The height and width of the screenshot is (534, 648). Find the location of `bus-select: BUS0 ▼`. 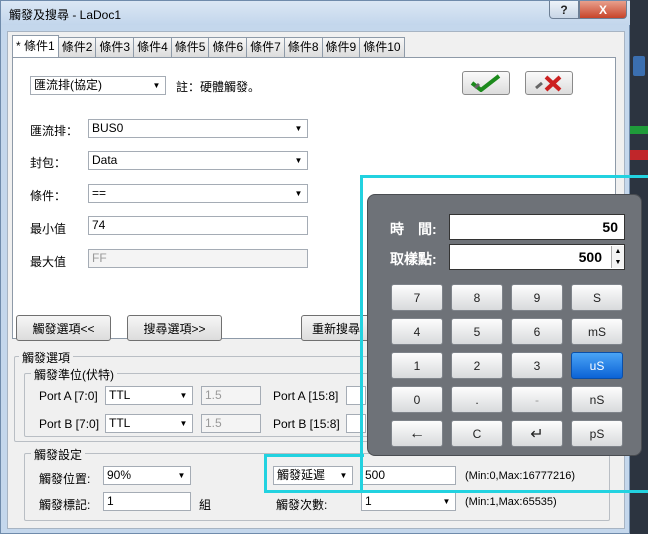

bus-select: BUS0 ▼ is located at coordinates (198, 128).